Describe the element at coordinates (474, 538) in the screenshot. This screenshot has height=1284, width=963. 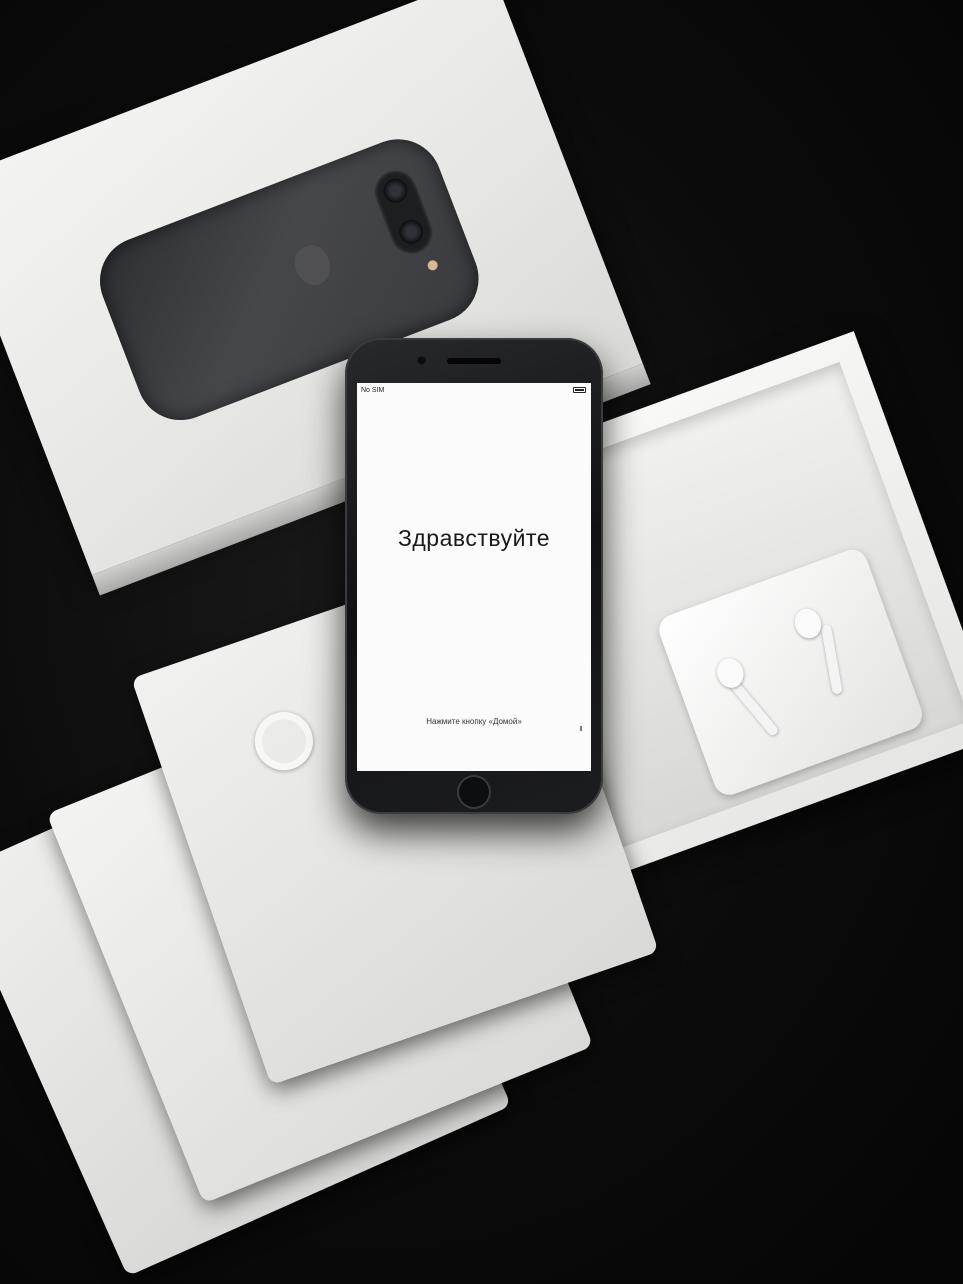
I see `greeting-title: Здравствуйте` at that location.